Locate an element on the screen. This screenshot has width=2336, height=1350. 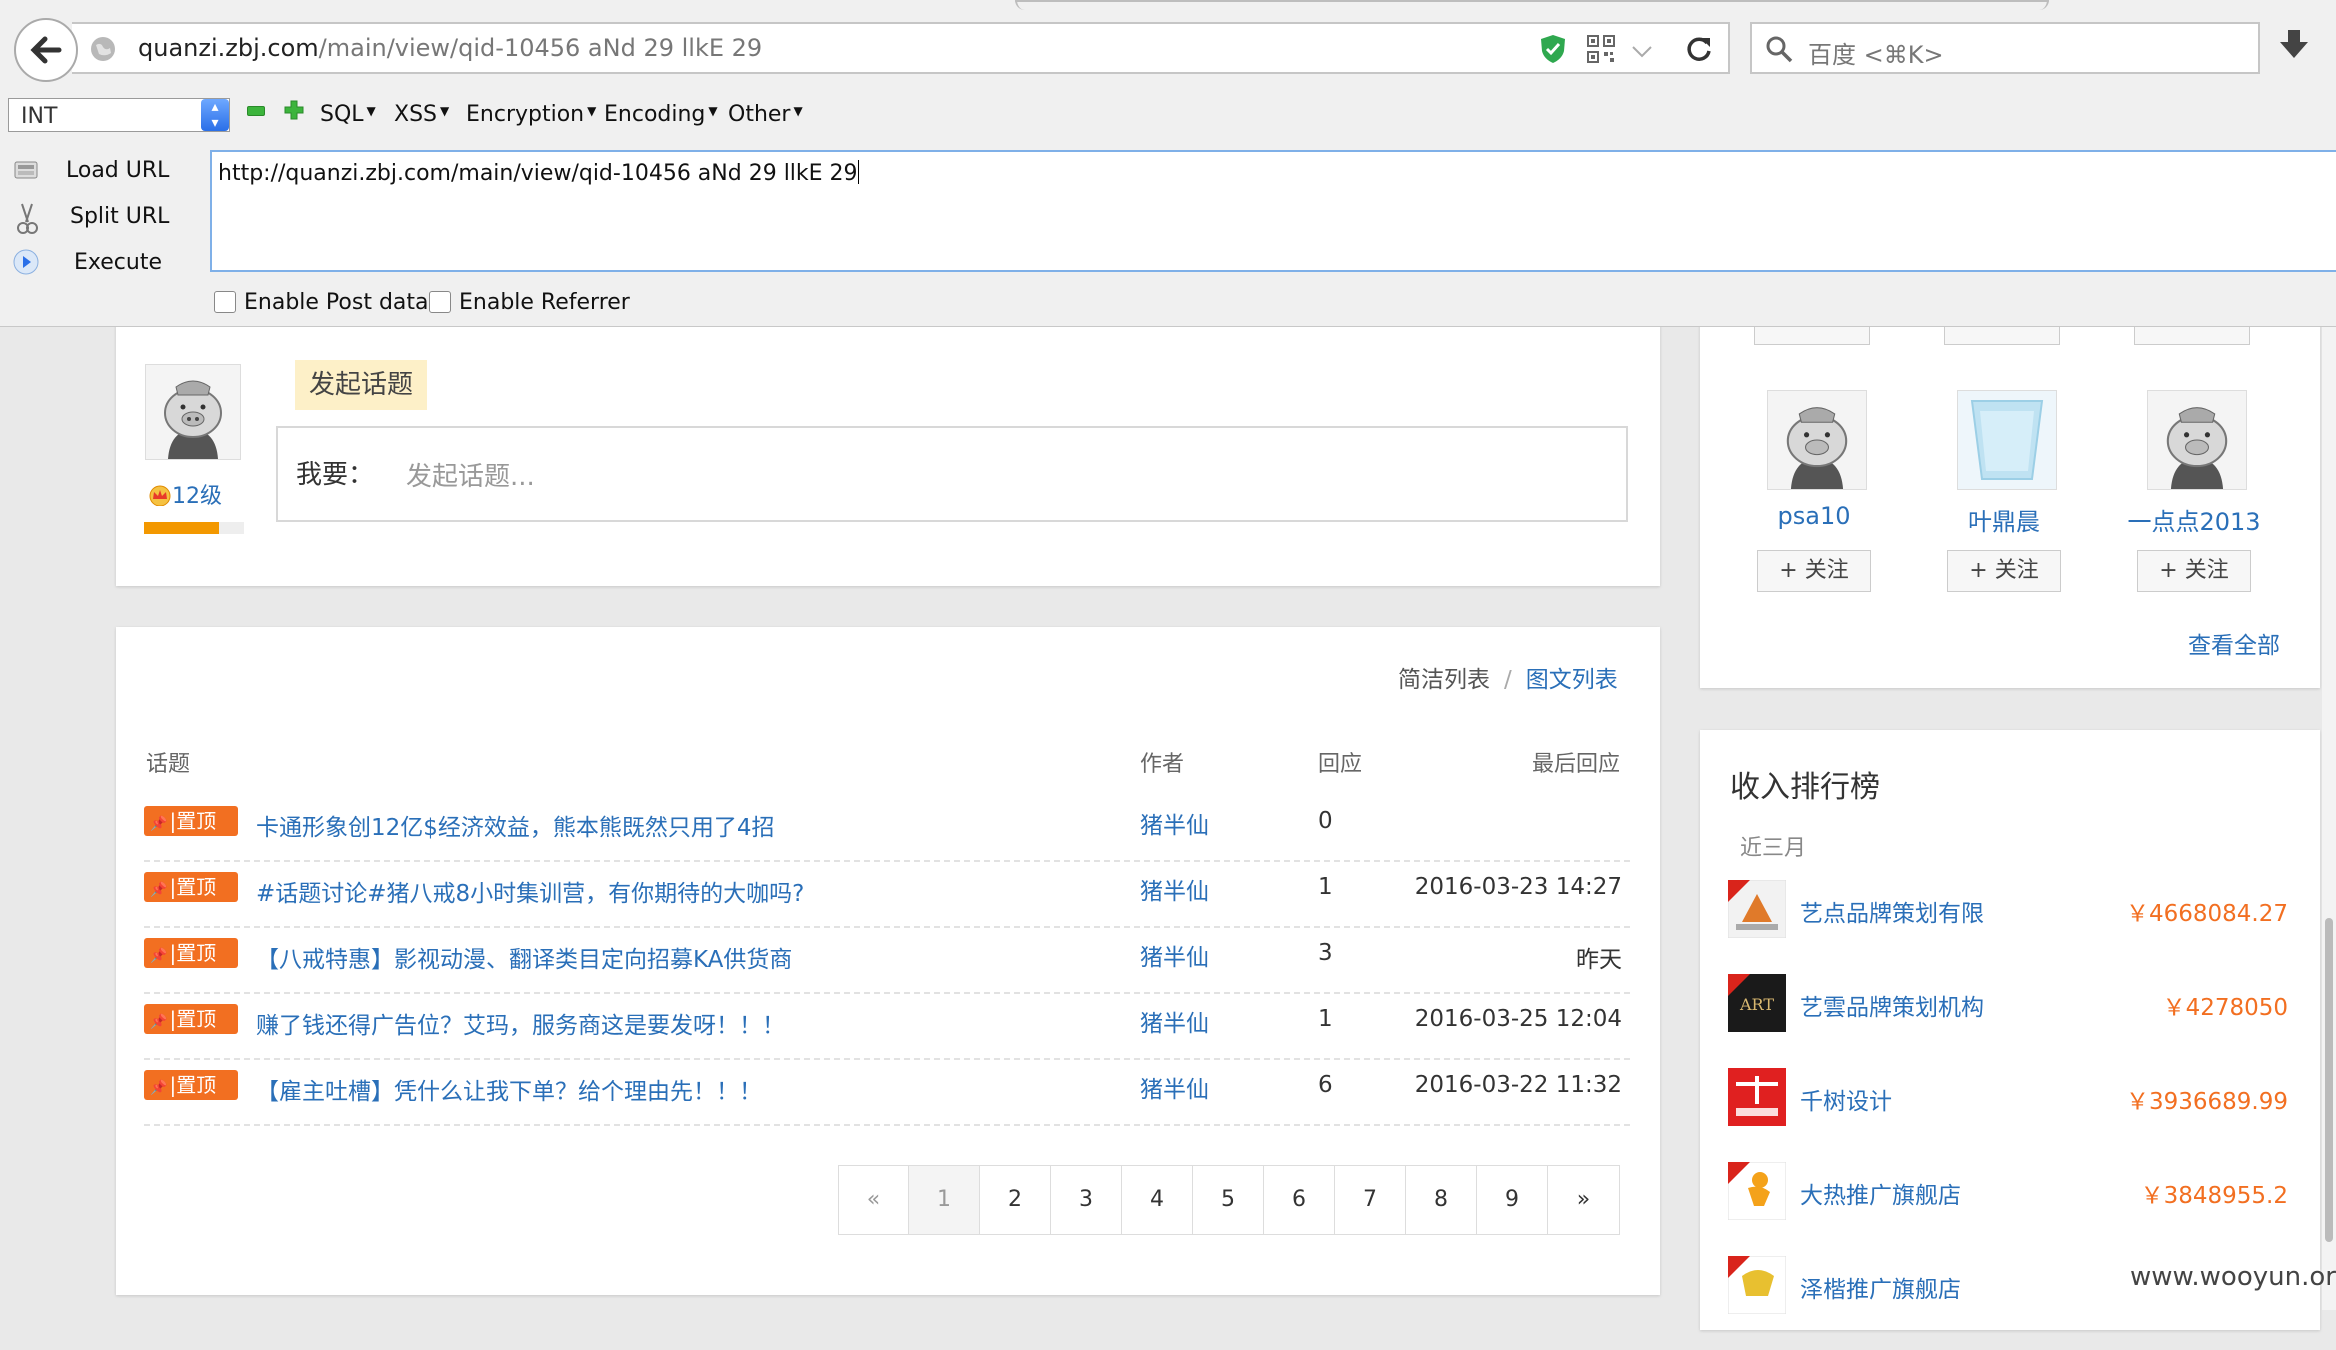
qr-code-icon is located at coordinates (1601, 49).